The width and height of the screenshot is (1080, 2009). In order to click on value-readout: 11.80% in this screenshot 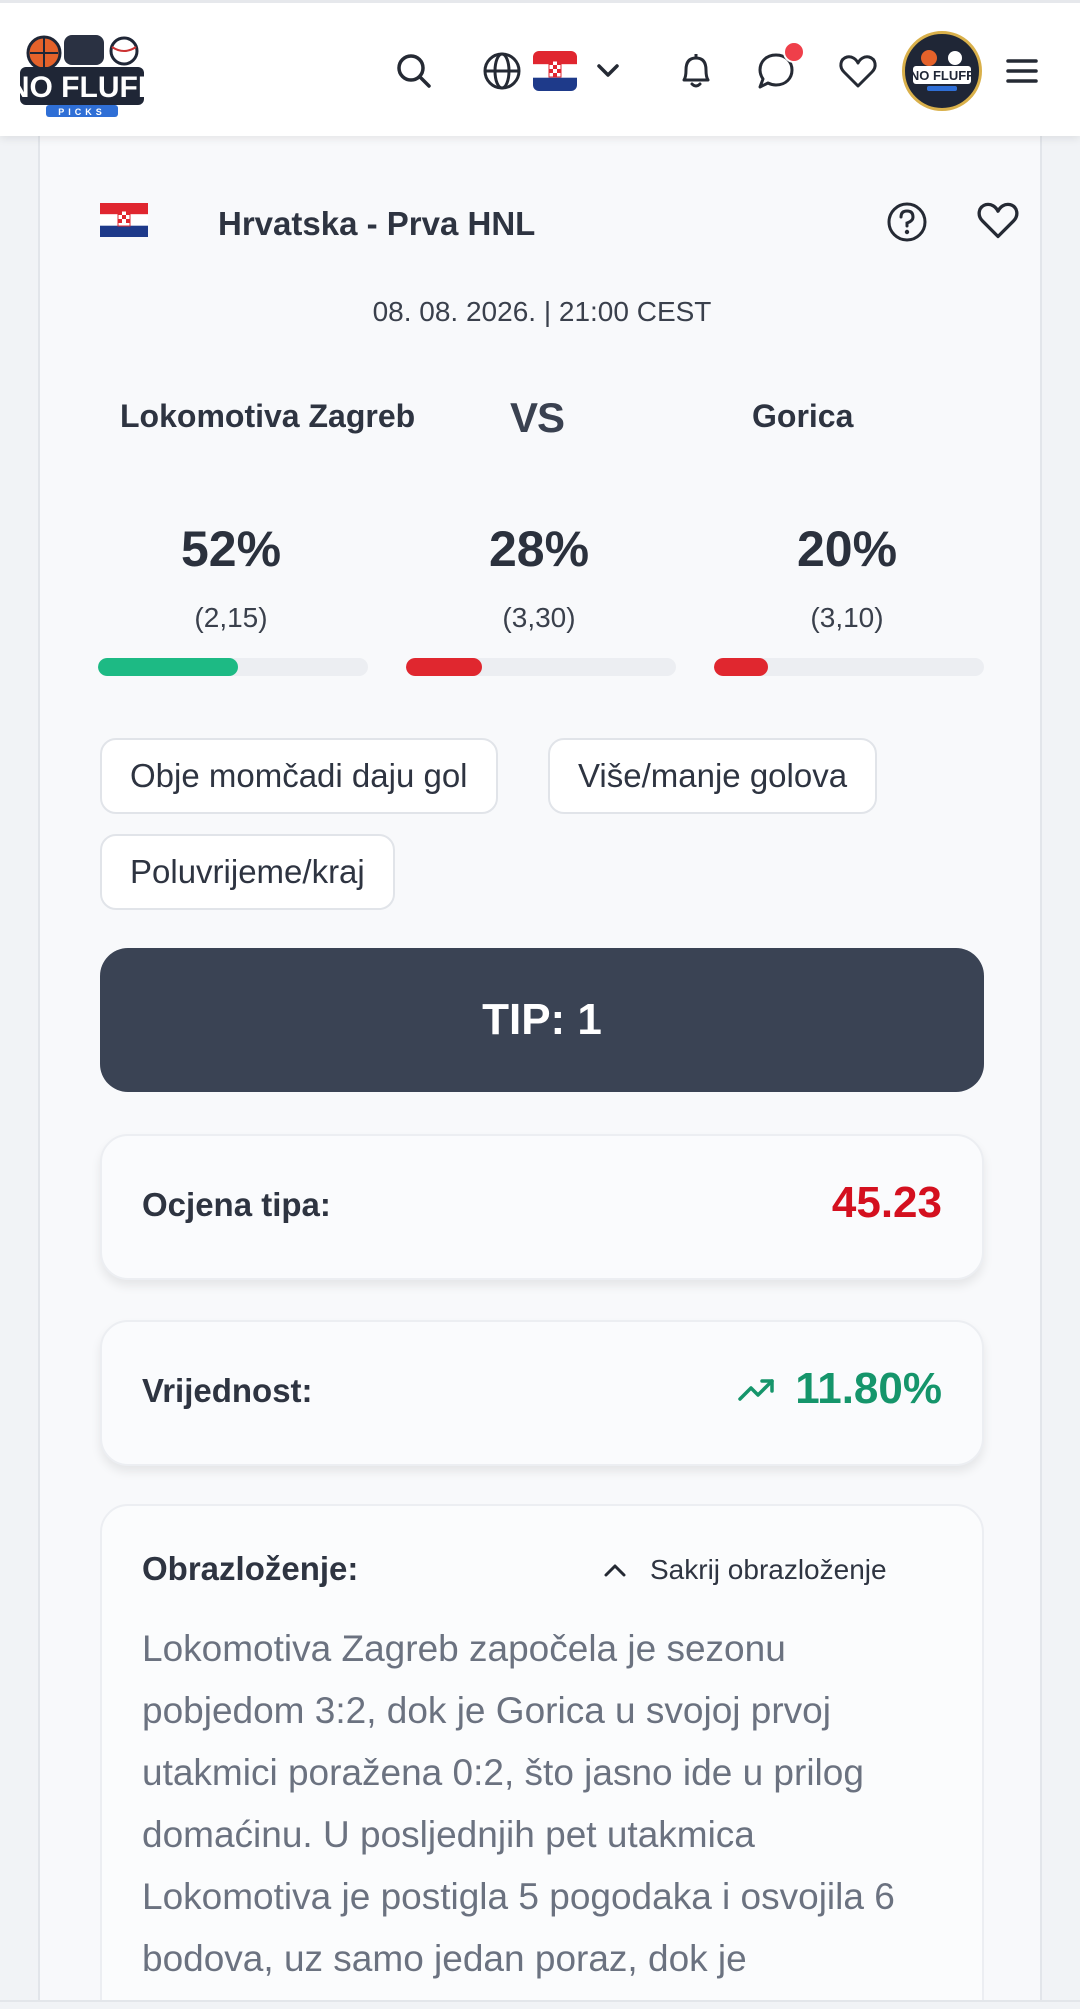, I will do `click(839, 1389)`.